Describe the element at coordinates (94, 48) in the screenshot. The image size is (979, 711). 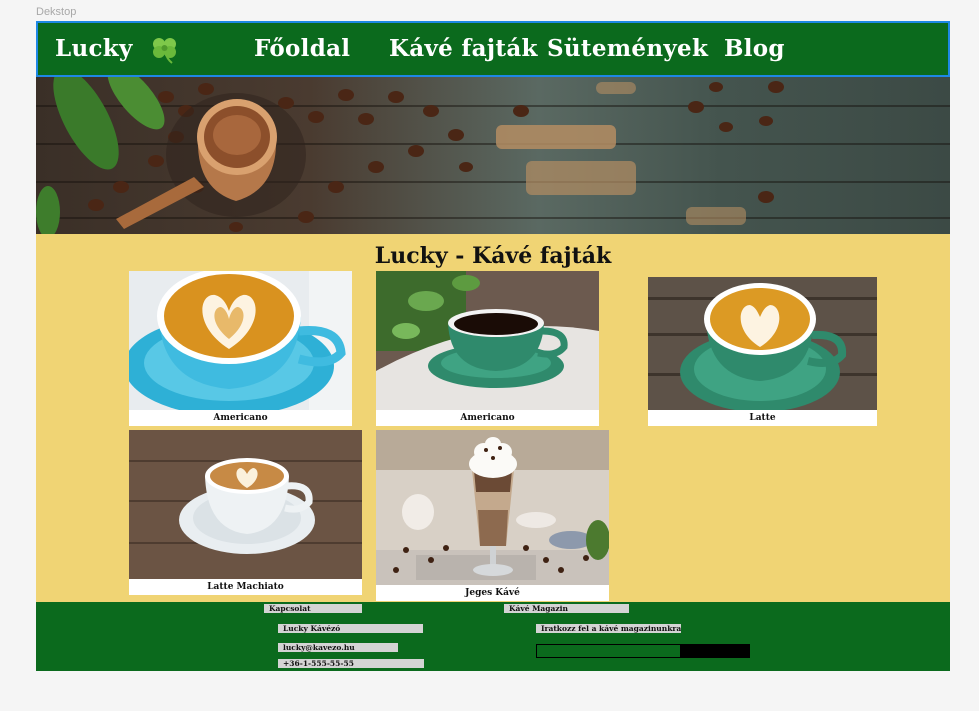
I see `brand-name: Lucky` at that location.